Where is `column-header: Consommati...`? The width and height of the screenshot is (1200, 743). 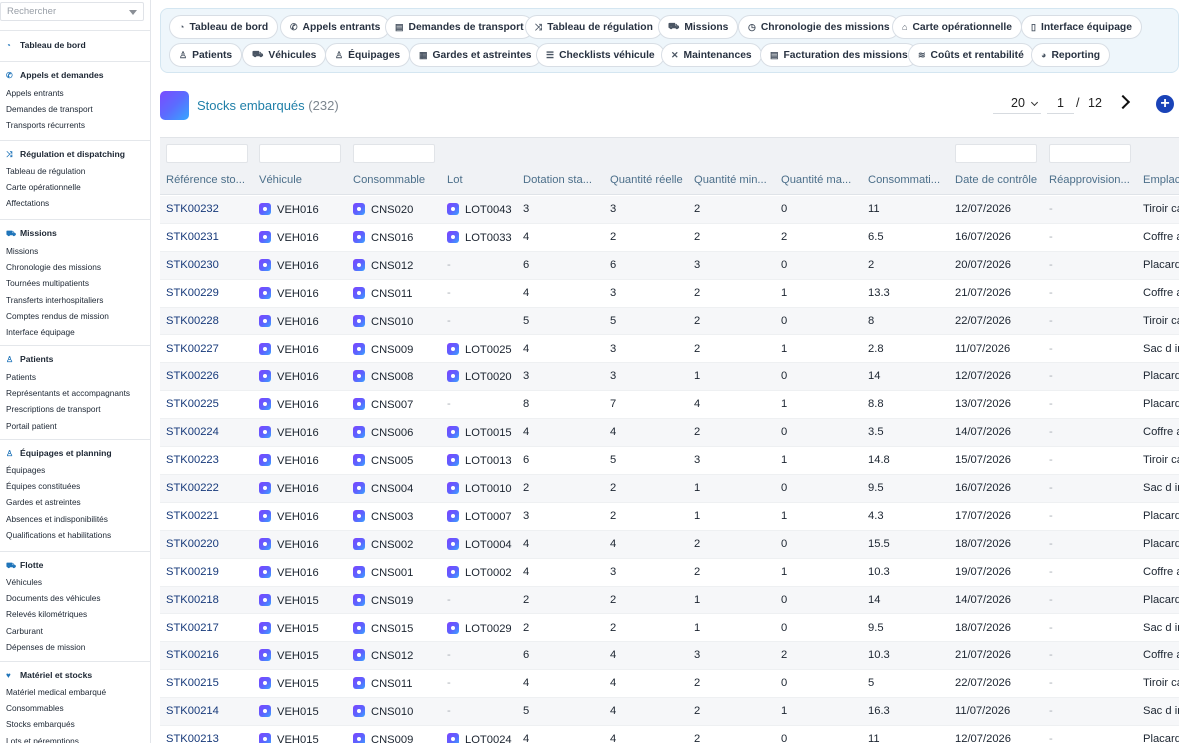 column-header: Consommati... is located at coordinates (909, 180).